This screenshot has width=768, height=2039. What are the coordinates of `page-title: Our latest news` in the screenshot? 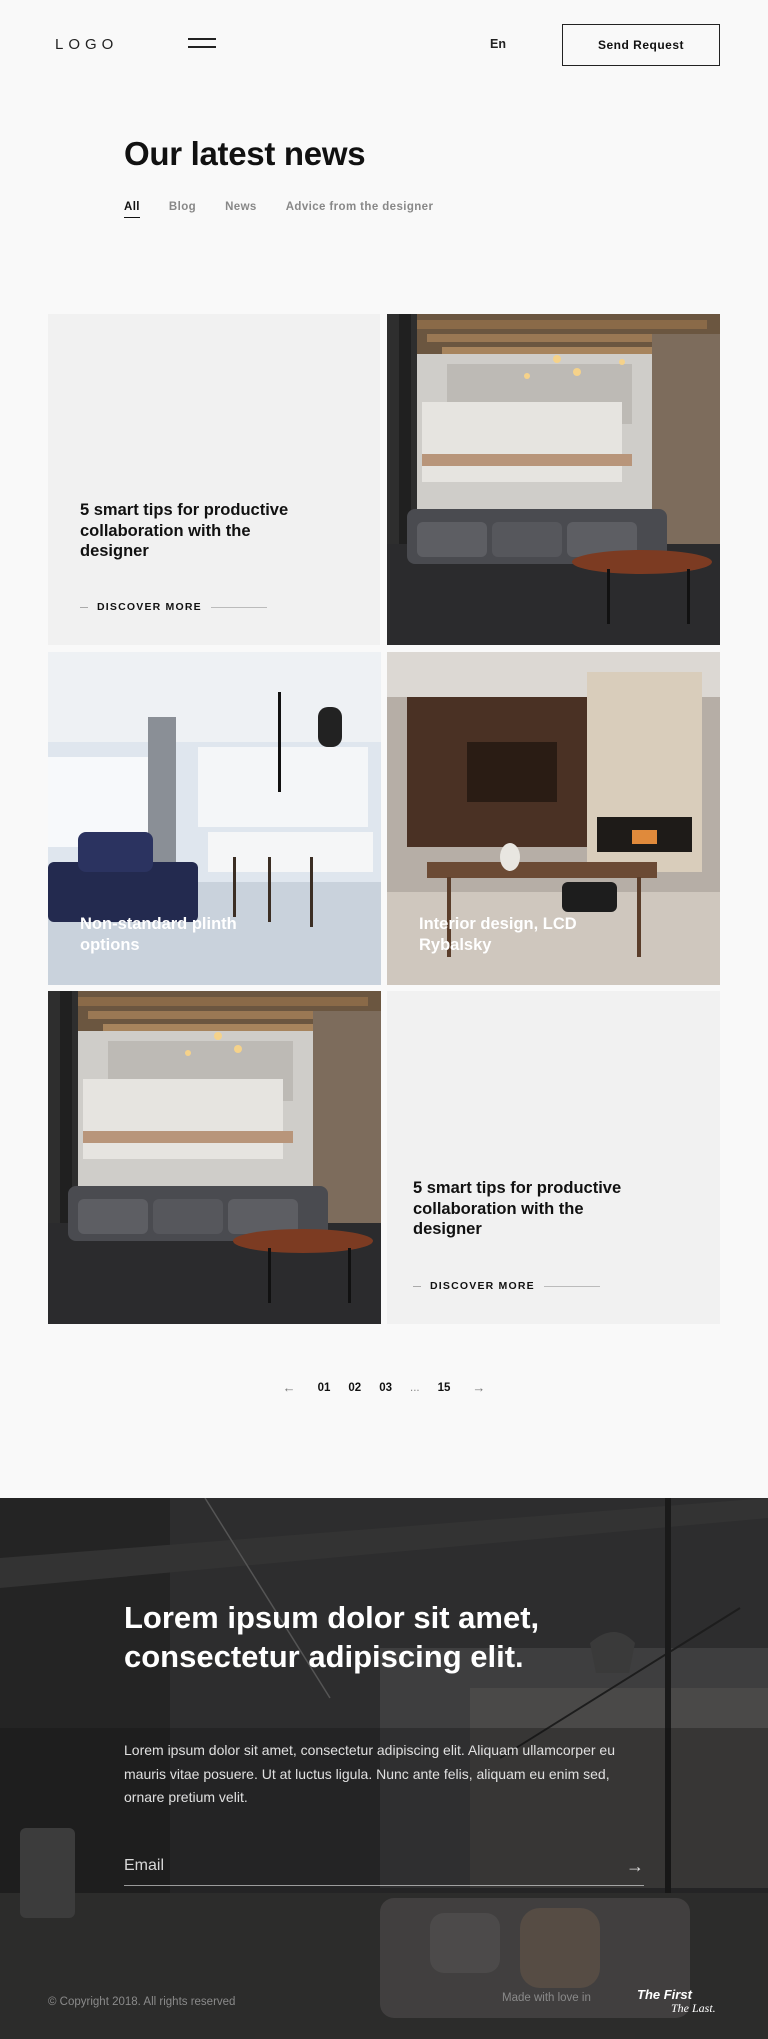 It's located at (245, 153).